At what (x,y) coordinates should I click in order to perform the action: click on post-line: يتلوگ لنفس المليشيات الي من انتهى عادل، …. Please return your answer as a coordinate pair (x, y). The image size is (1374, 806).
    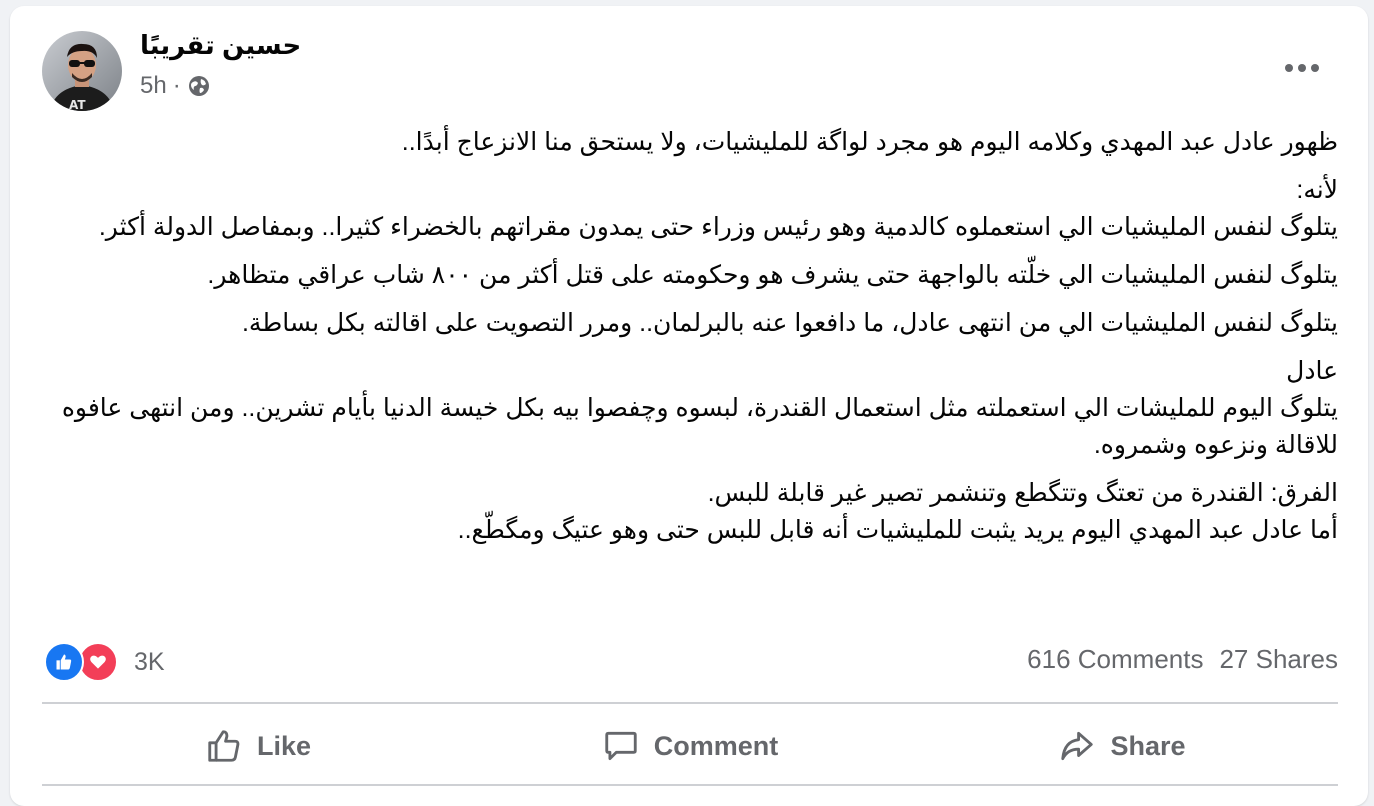
    Looking at the image, I should click on (789, 323).